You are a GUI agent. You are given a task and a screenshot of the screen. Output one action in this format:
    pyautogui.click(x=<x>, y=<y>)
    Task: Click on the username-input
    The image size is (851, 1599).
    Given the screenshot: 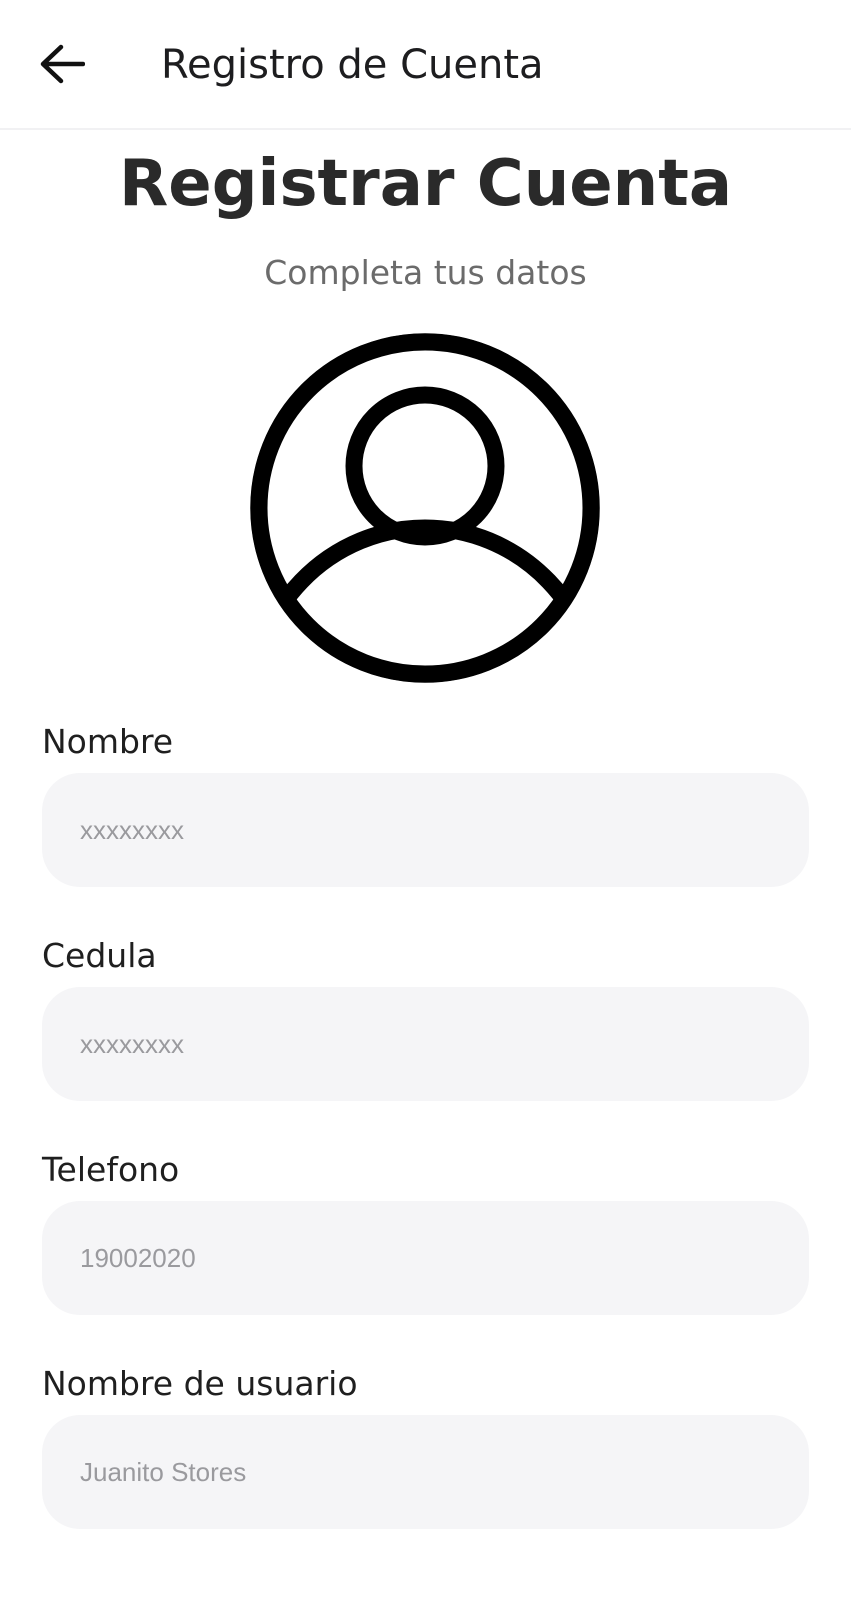 What is the action you would take?
    pyautogui.click(x=425, y=1472)
    